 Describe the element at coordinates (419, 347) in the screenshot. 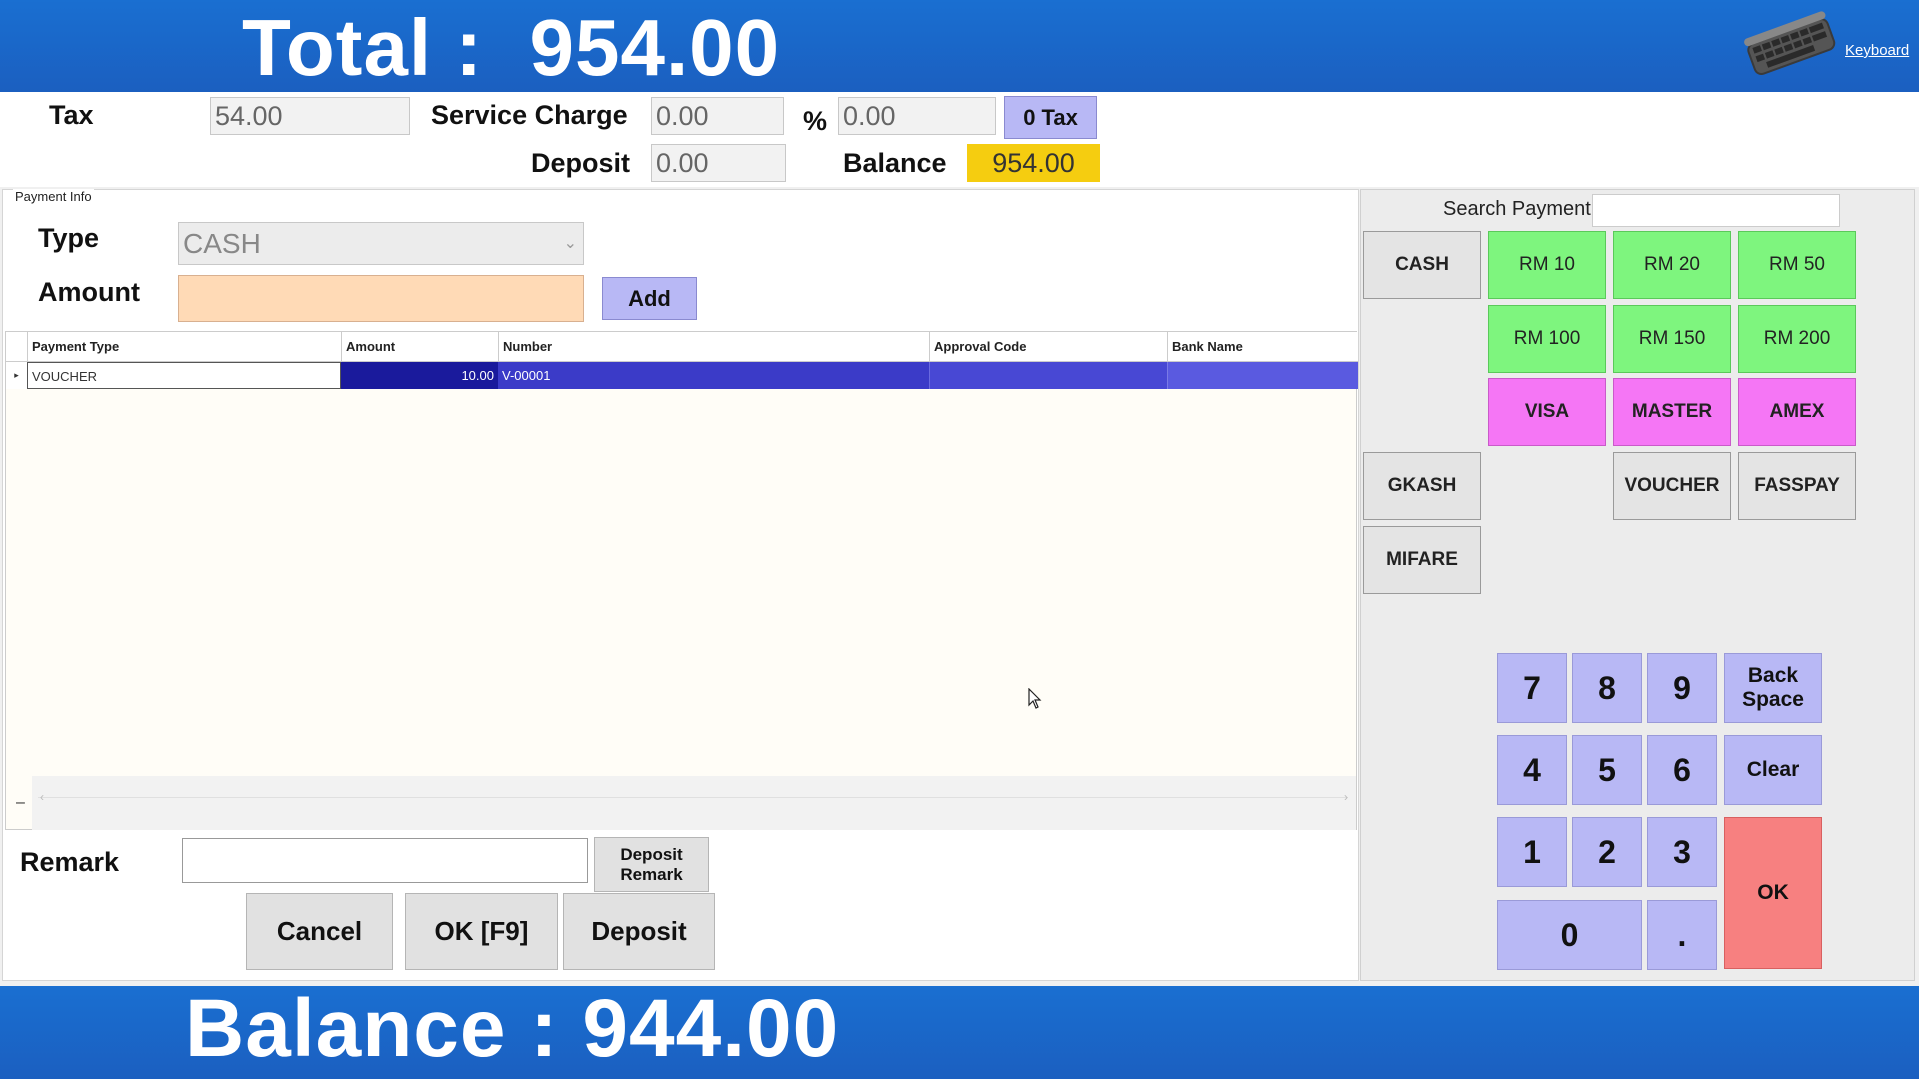

I see `column-amount: Amount` at that location.